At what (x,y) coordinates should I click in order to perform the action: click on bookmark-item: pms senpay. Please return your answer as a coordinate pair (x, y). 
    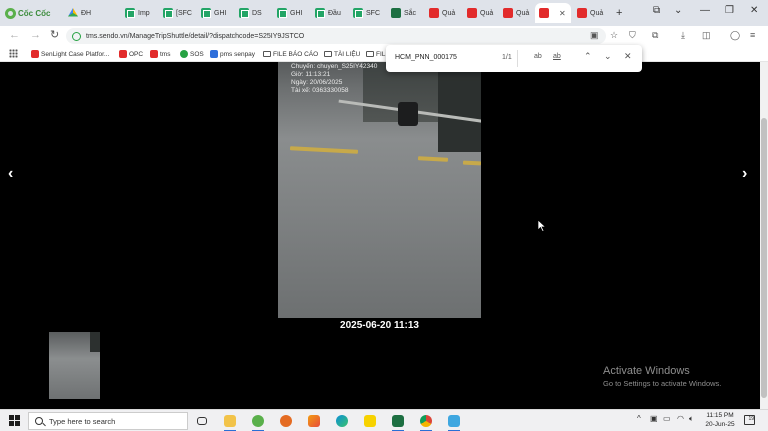
    Looking at the image, I should click on (232, 54).